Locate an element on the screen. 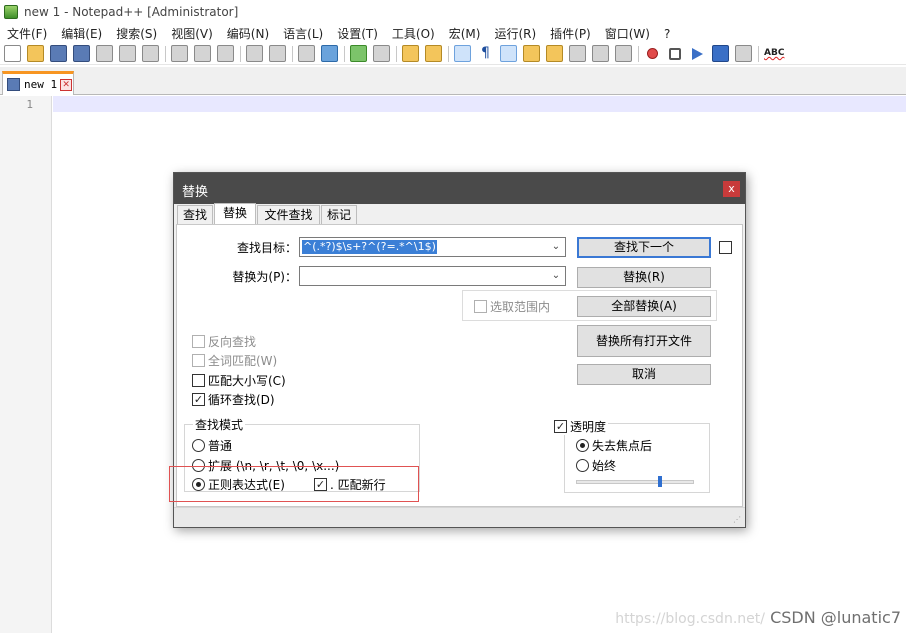 The width and height of the screenshot is (906, 633). check-icon: ✓ is located at coordinates (560, 426).